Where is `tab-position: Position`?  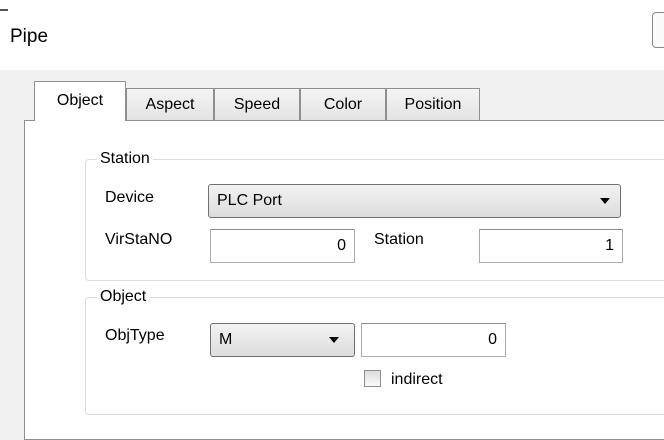
tab-position: Position is located at coordinates (433, 104).